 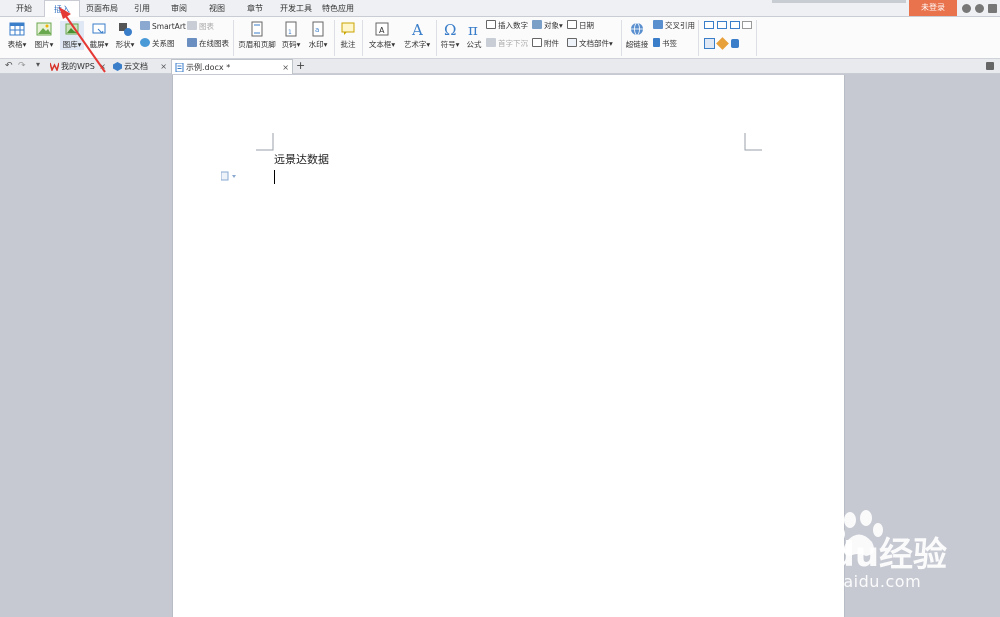 I want to click on omega-icon: Ω, so click(x=450, y=29).